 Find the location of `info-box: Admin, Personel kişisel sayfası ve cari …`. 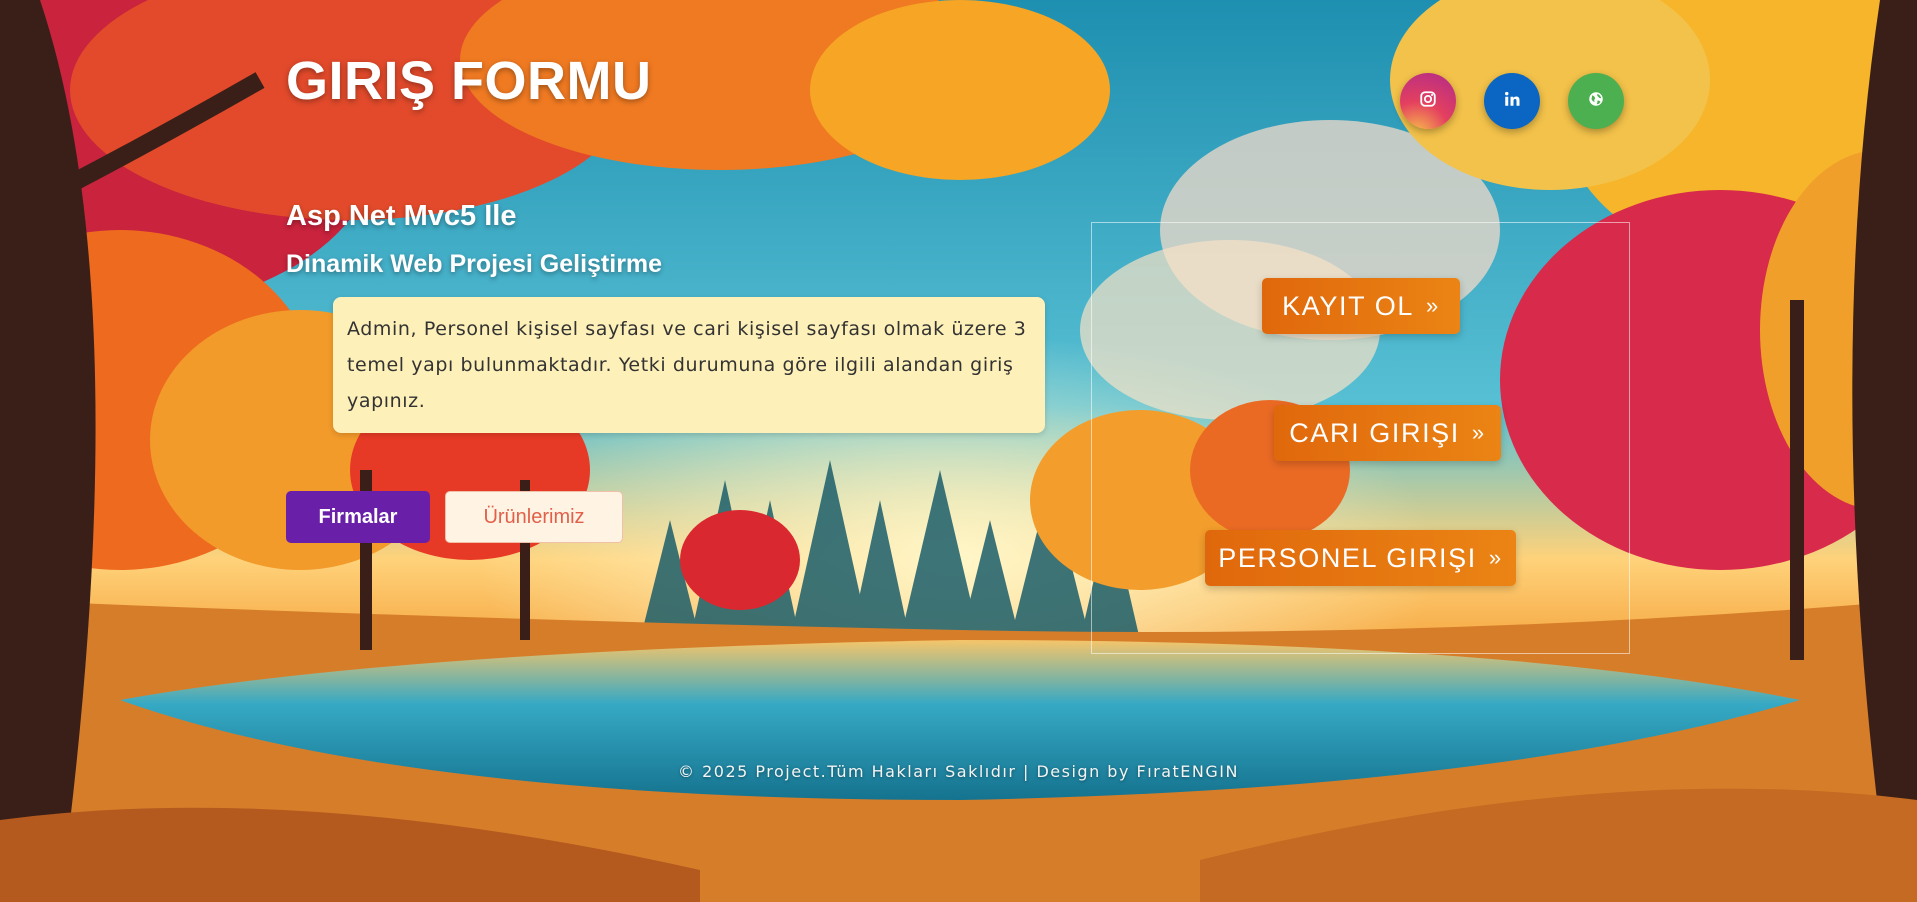

info-box: Admin, Personel kişisel sayfası ve cari … is located at coordinates (689, 365).